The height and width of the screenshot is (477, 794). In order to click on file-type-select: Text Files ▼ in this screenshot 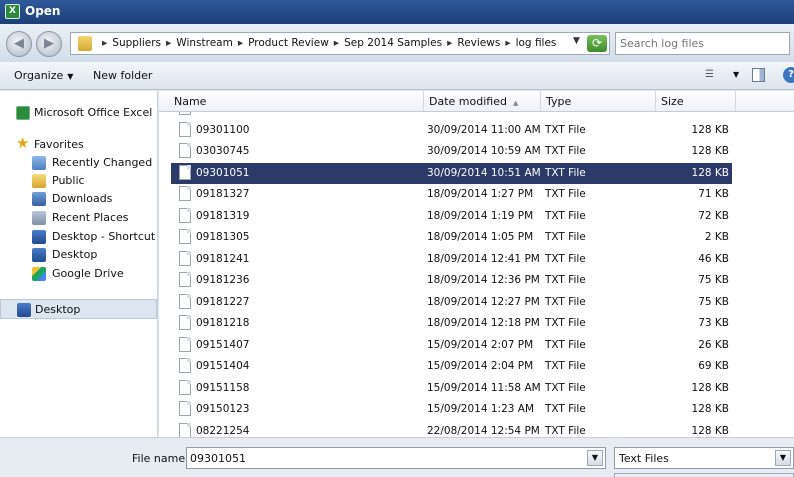, I will do `click(704, 458)`.